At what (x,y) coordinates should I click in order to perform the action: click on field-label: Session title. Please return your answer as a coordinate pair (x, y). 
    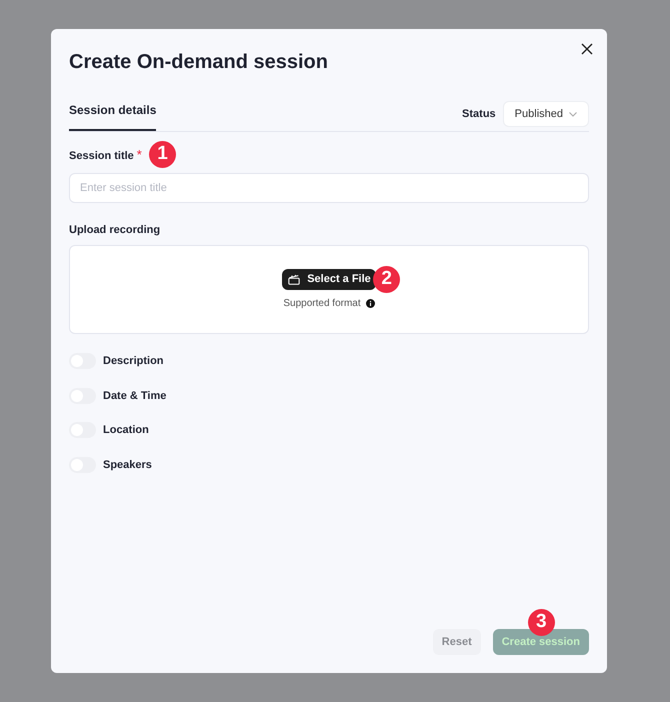
    Looking at the image, I should click on (101, 156).